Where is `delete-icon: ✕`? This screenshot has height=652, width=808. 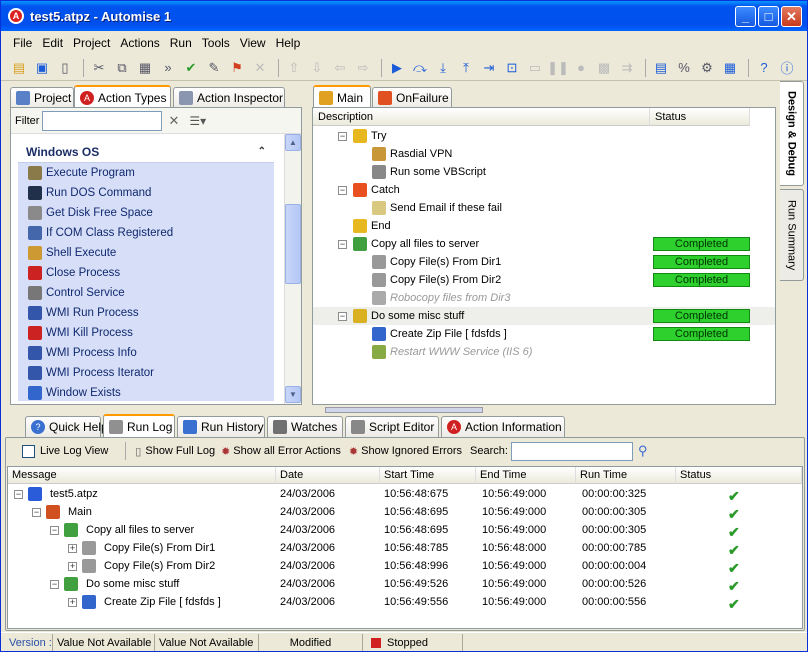 delete-icon: ✕ is located at coordinates (260, 68).